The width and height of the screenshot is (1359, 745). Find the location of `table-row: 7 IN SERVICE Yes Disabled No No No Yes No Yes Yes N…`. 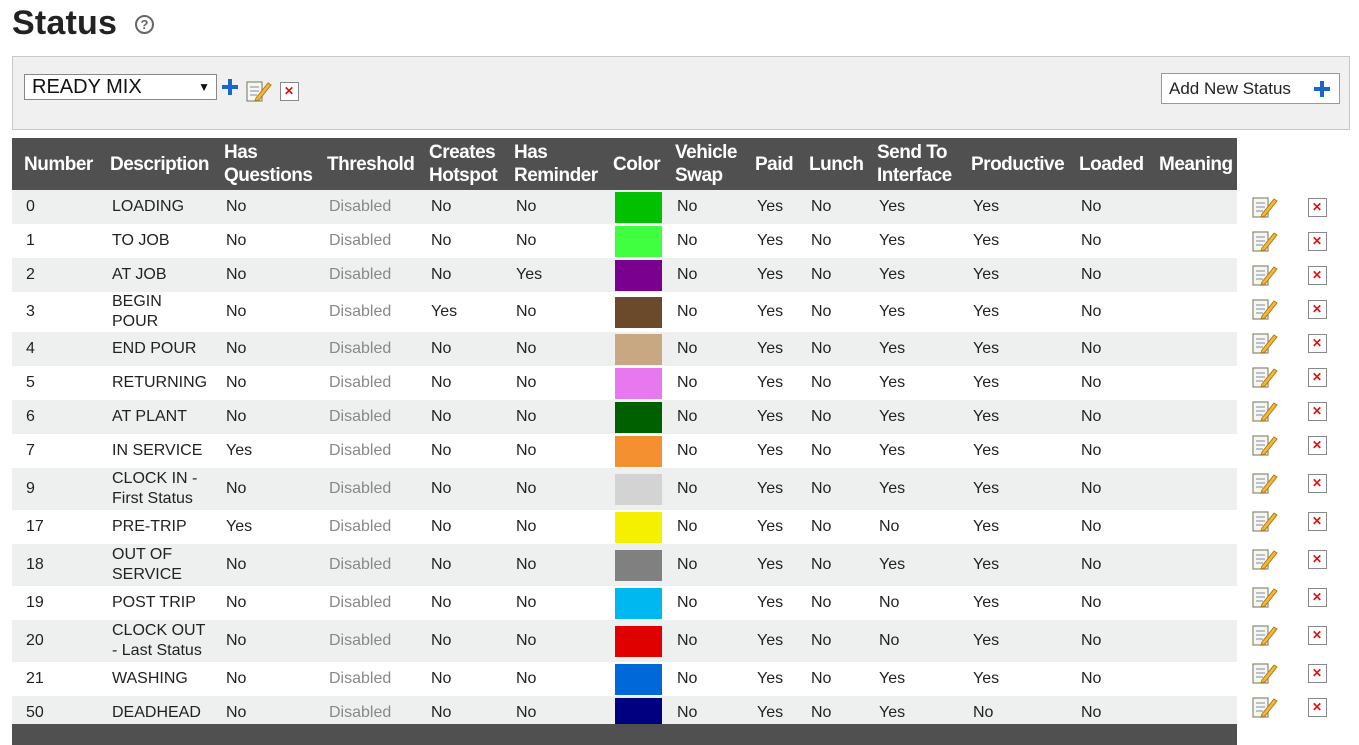

table-row: 7 IN SERVICE Yes Disabled No No No Yes No Yes Yes N… is located at coordinates (624, 451).